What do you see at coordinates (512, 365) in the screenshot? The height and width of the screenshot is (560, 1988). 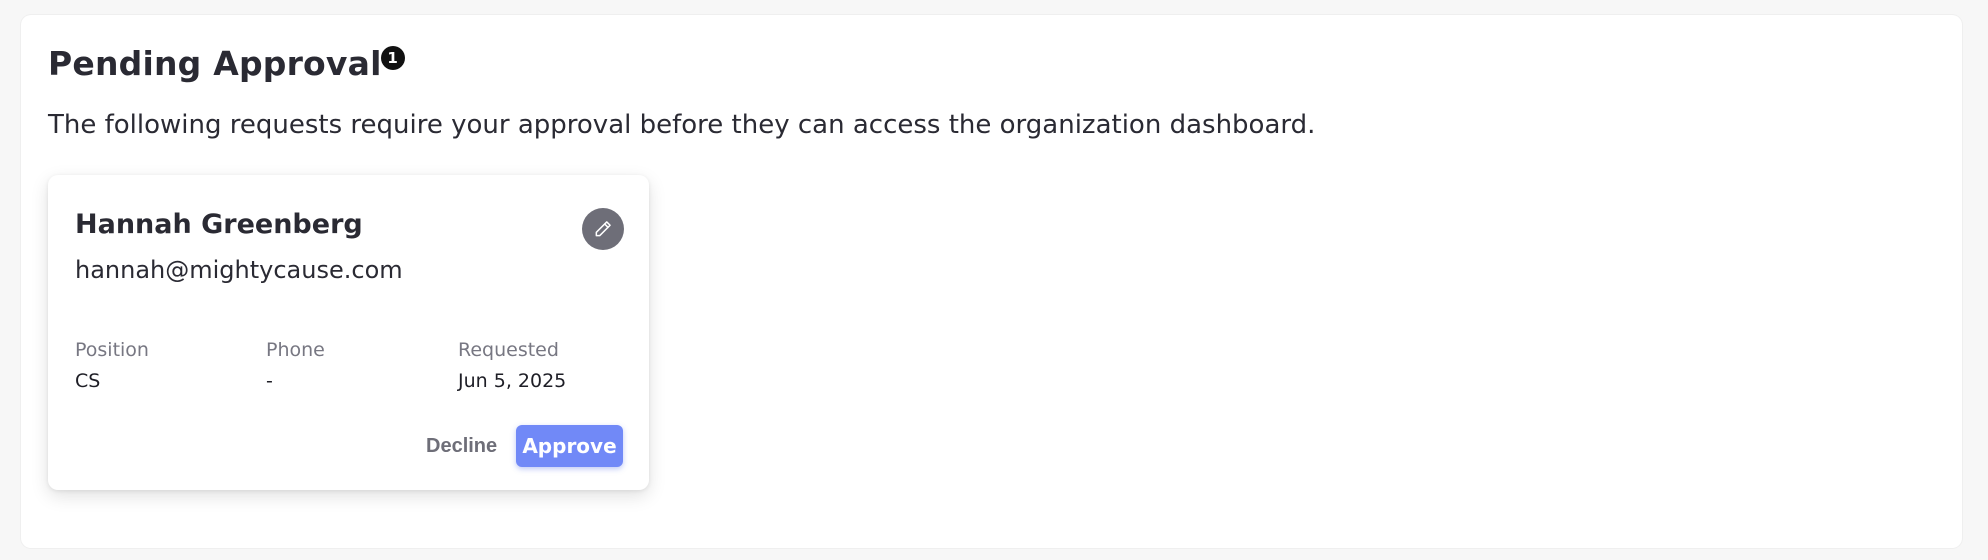 I see `requested-field: Requested Jun 5, 2025` at bounding box center [512, 365].